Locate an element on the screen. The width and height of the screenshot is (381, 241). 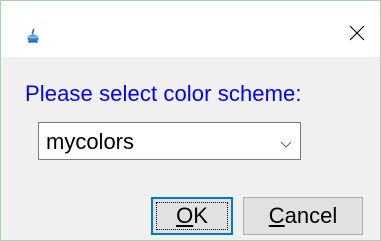
color-scheme-select-value: mycolors is located at coordinates (90, 141).